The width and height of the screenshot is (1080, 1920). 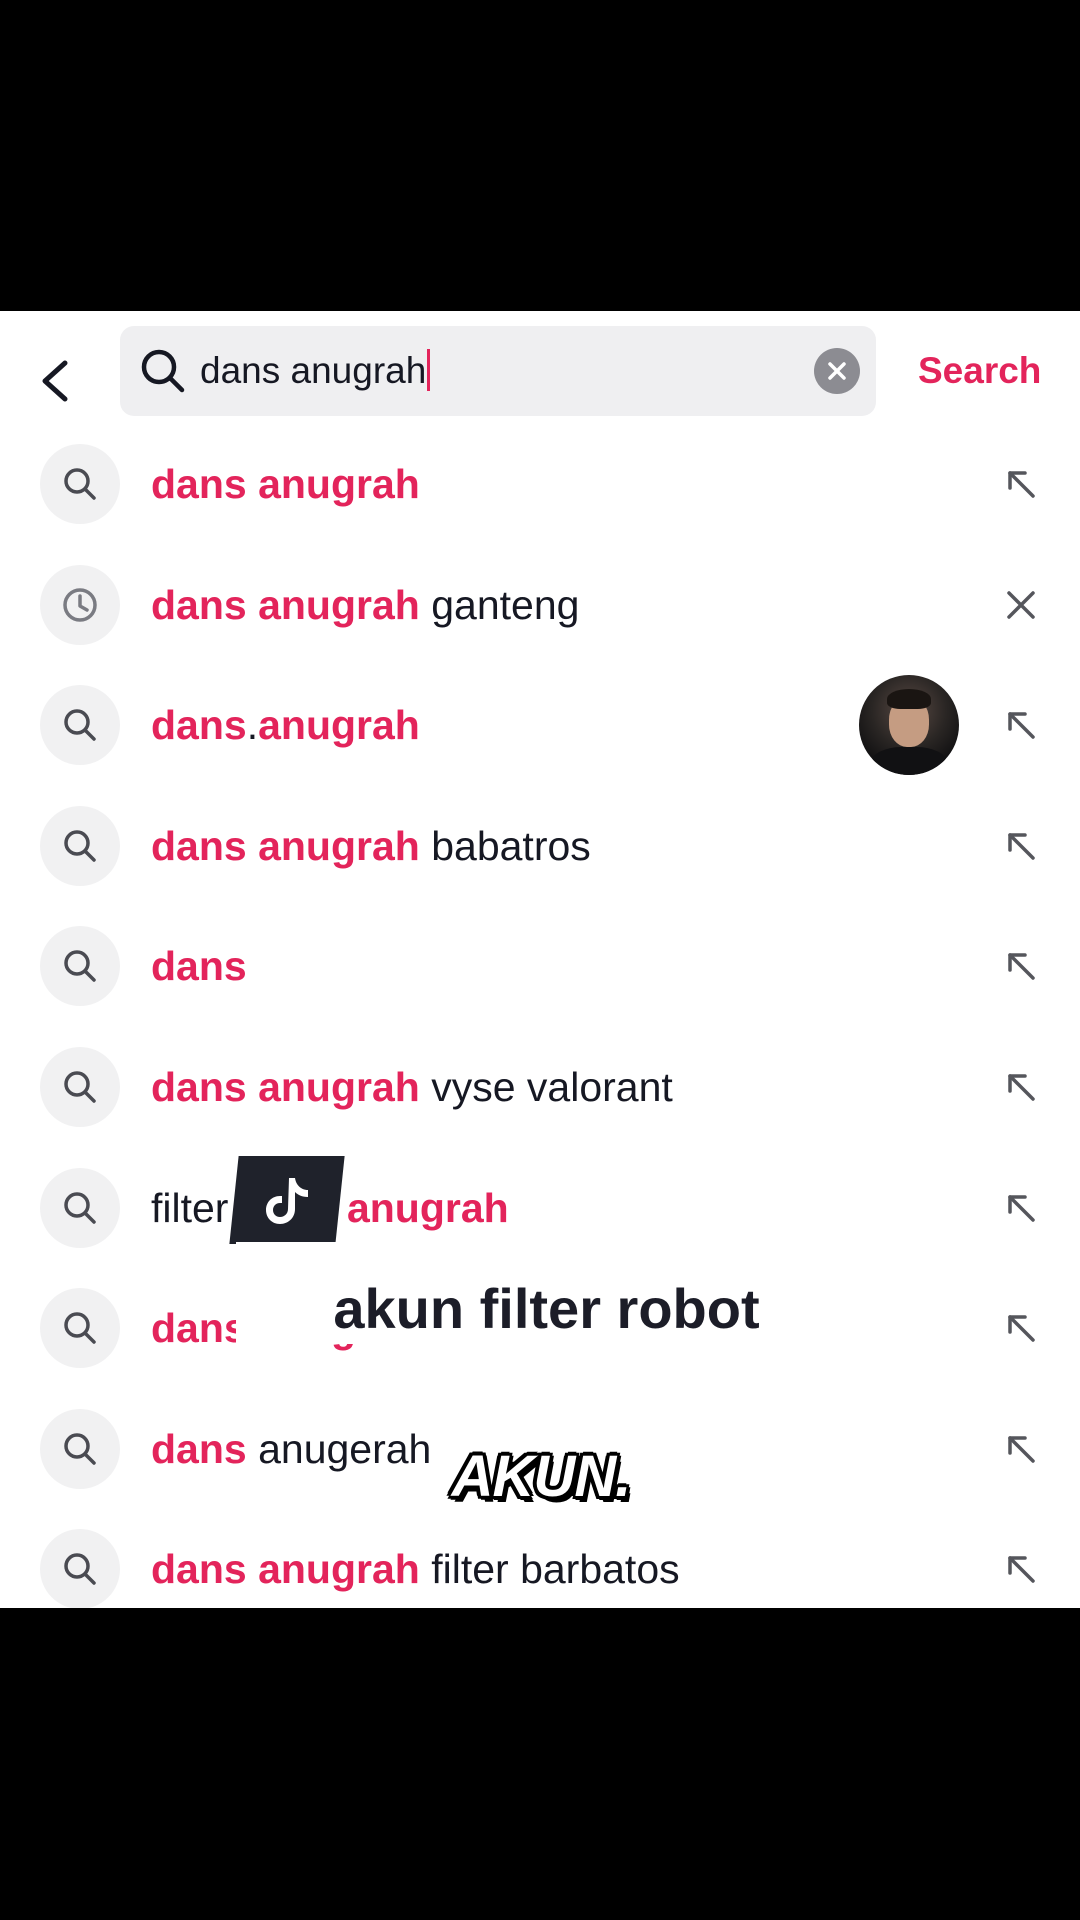 I want to click on search-query-text: dans anugrah, so click(x=313, y=370).